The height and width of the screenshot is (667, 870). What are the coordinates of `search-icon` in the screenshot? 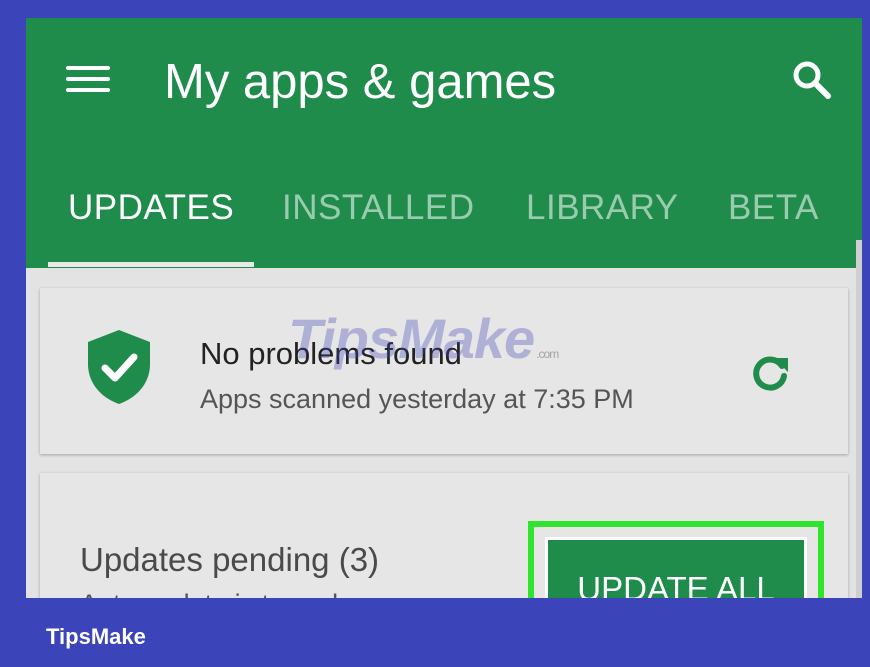 It's located at (812, 80).